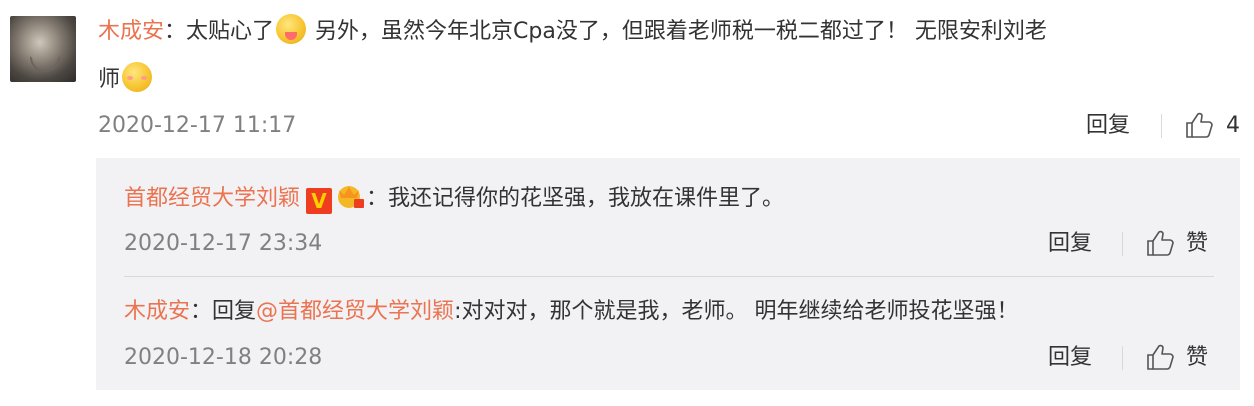 This screenshot has width=1254, height=406. Describe the element at coordinates (175, 31) in the screenshot. I see `comment-colon: ：` at that location.